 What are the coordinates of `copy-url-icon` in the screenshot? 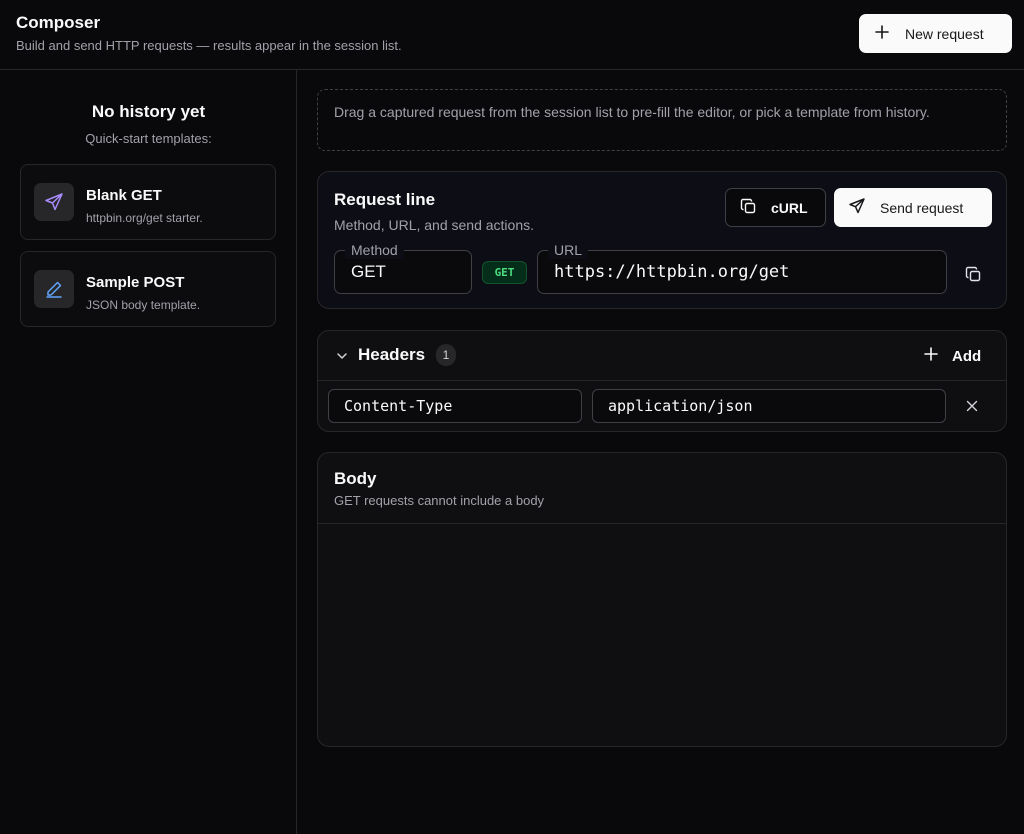 It's located at (973, 274).